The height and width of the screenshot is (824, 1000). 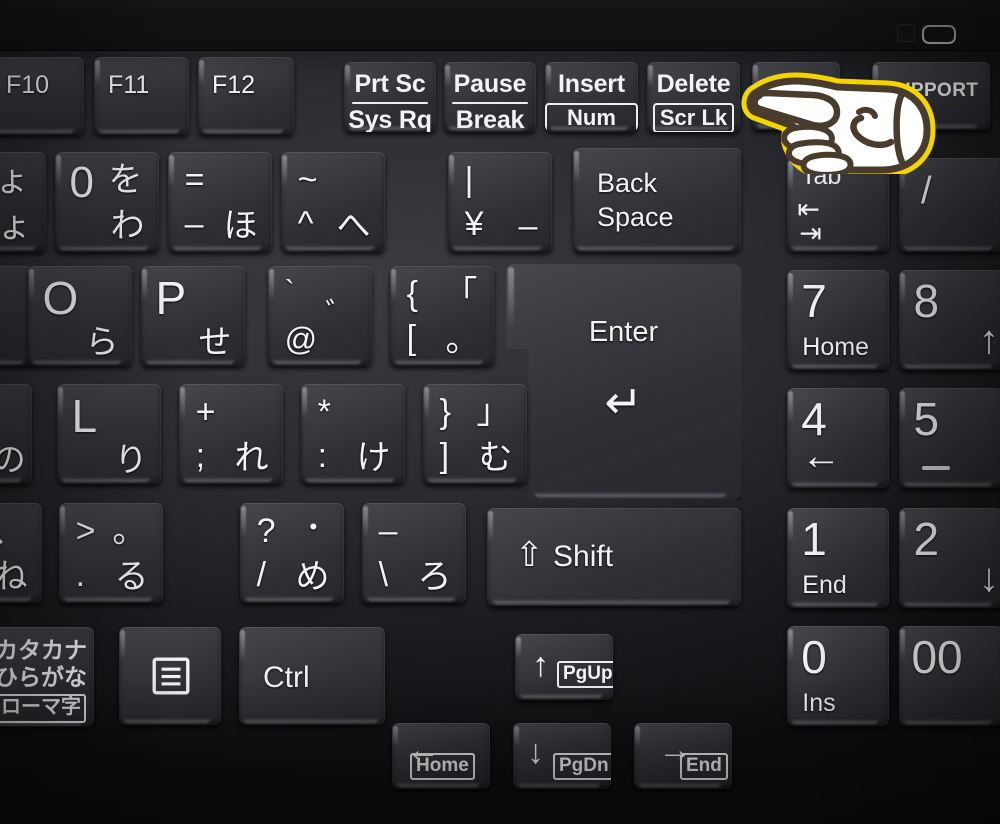 I want to click on key-numpad-5: 5, so click(x=949, y=438).